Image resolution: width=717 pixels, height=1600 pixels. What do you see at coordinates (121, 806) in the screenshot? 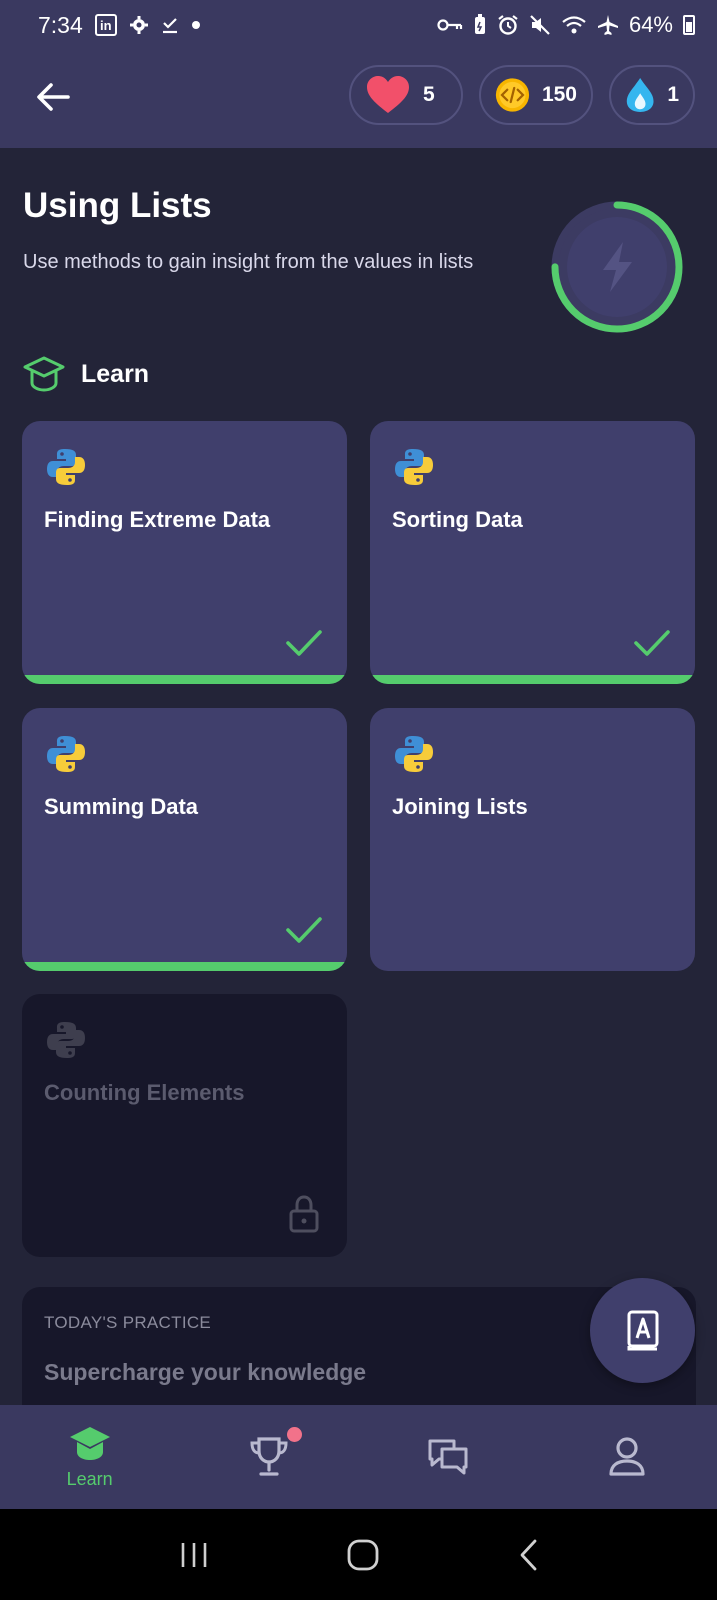
I see `lesson-card-title: Summing Data` at bounding box center [121, 806].